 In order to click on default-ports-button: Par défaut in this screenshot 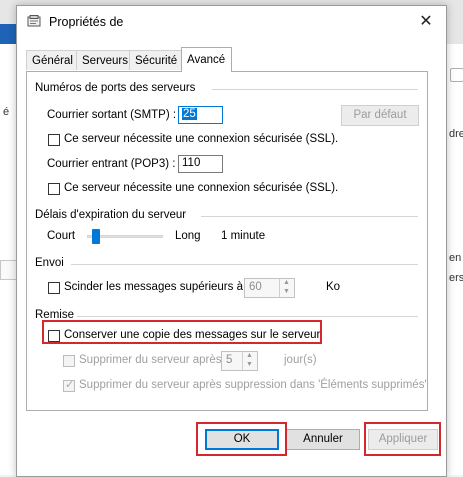, I will do `click(380, 115)`.